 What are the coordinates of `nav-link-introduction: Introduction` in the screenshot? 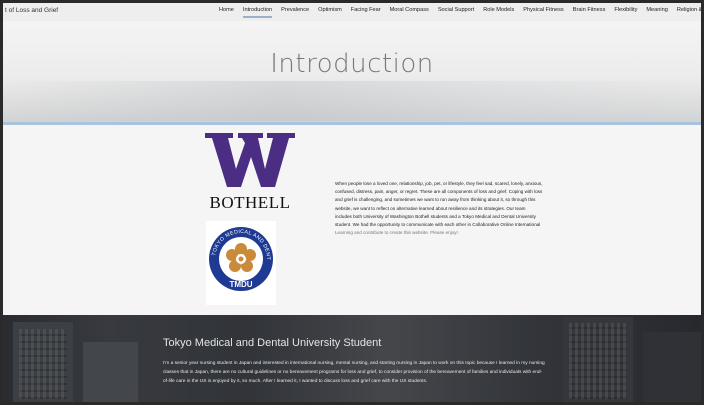 It's located at (257, 12).